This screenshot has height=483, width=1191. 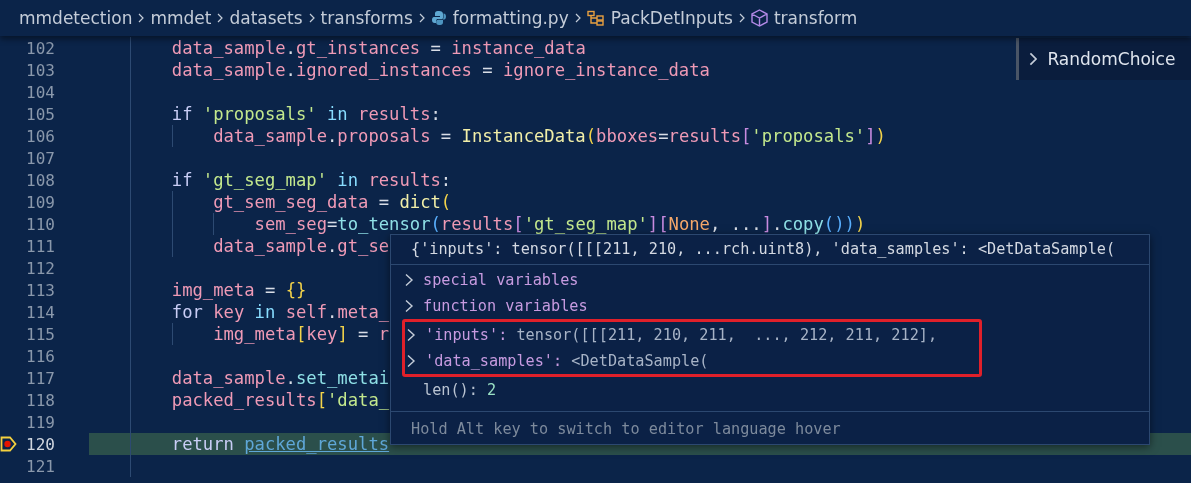 I want to click on code-line: img_meta = {}, so click(x=239, y=290).